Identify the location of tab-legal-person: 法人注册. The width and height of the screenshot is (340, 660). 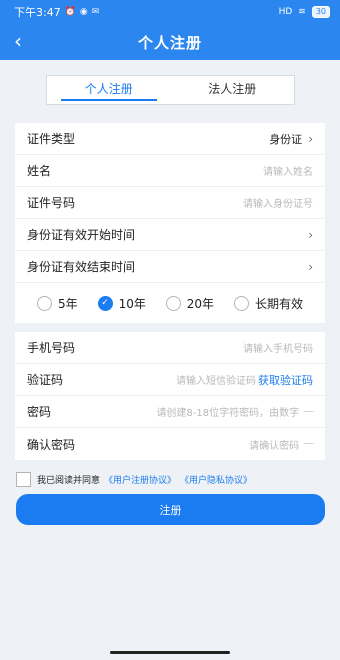
(233, 90).